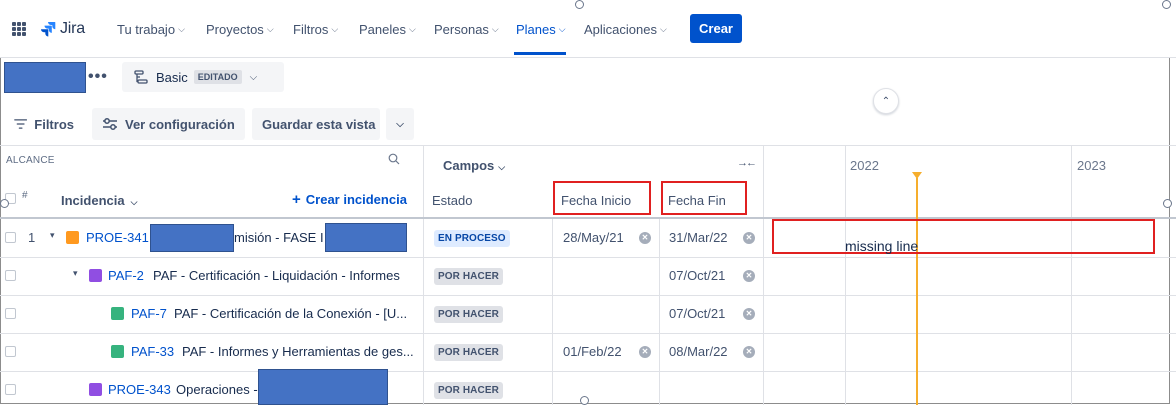 The height and width of the screenshot is (405, 1176). Describe the element at coordinates (217, 77) in the screenshot. I see `edited-badge: EDITADO` at that location.